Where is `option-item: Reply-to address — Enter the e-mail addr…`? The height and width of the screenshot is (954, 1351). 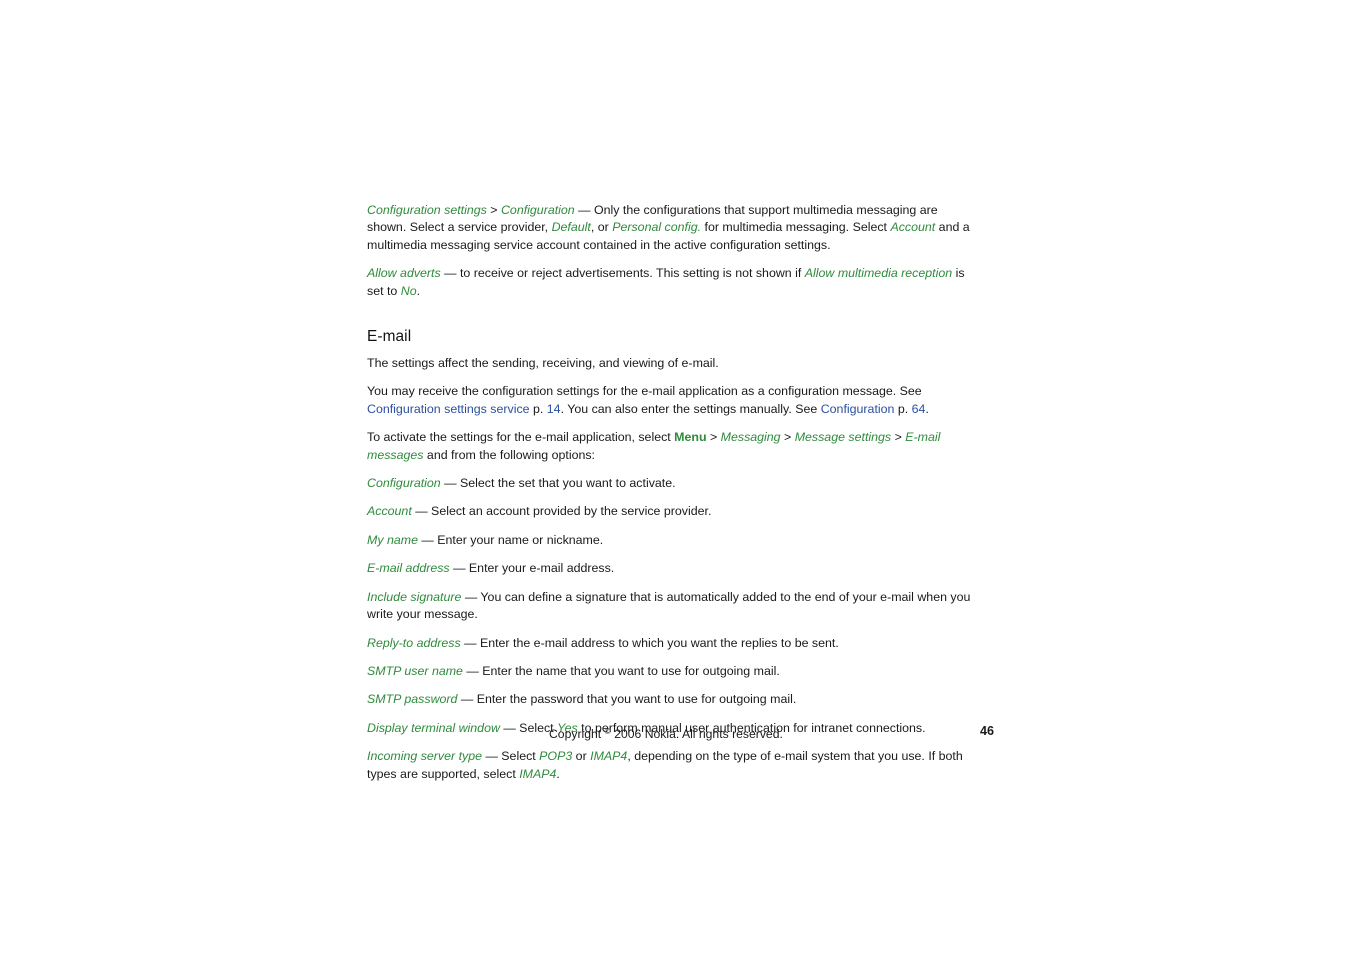 option-item: Reply-to address — Enter the e-mail addr… is located at coordinates (669, 643).